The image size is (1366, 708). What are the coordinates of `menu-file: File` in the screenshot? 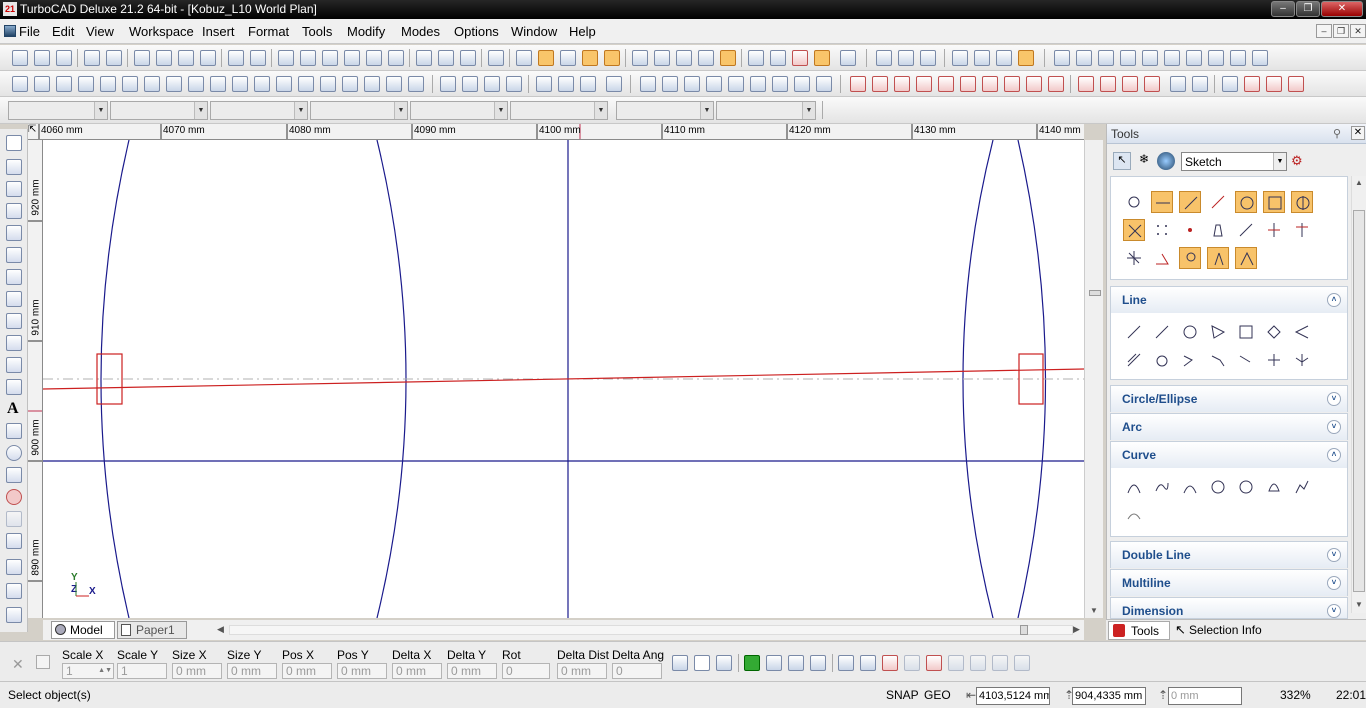 It's located at (29, 31).